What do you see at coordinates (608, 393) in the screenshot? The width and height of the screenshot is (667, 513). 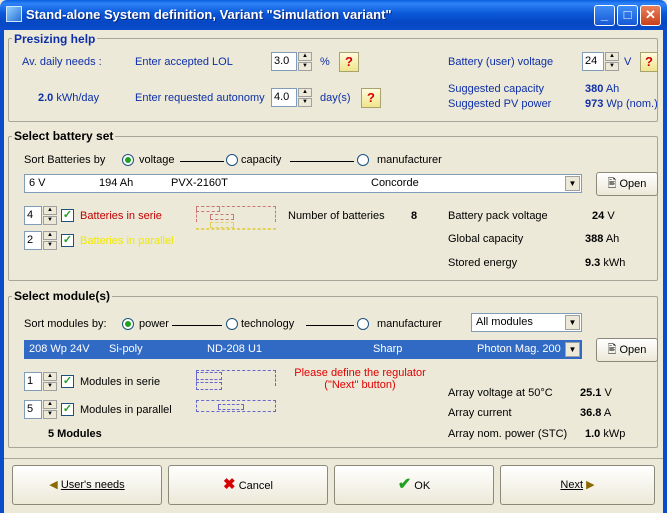 I see `array-voltage-unit: V` at bounding box center [608, 393].